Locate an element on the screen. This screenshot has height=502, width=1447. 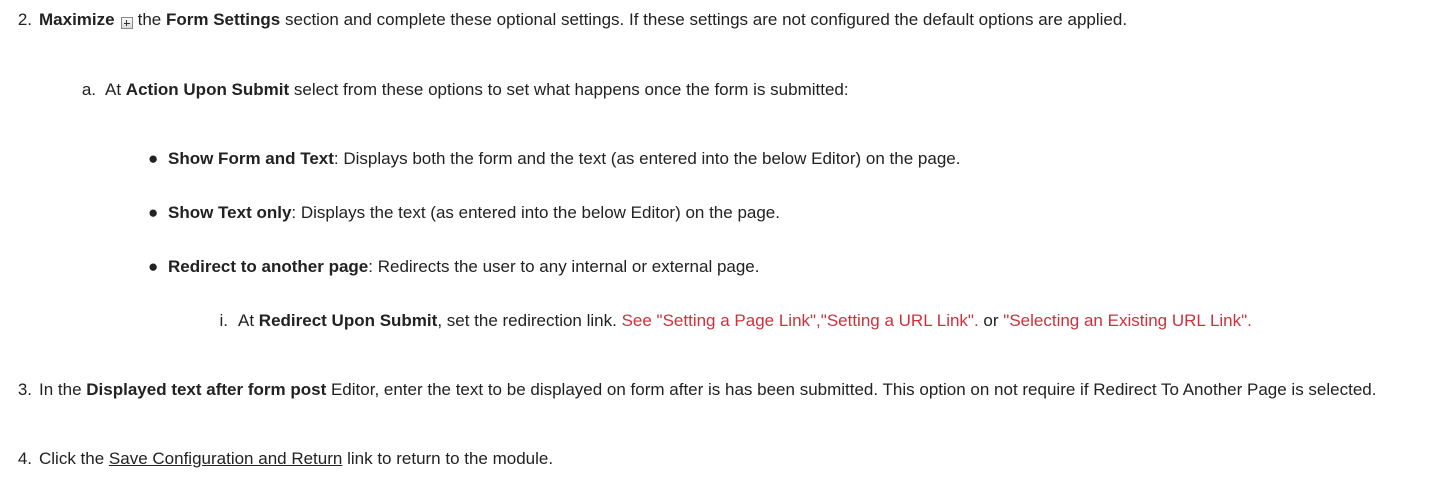
option-title: Show Text only is located at coordinates (230, 212).